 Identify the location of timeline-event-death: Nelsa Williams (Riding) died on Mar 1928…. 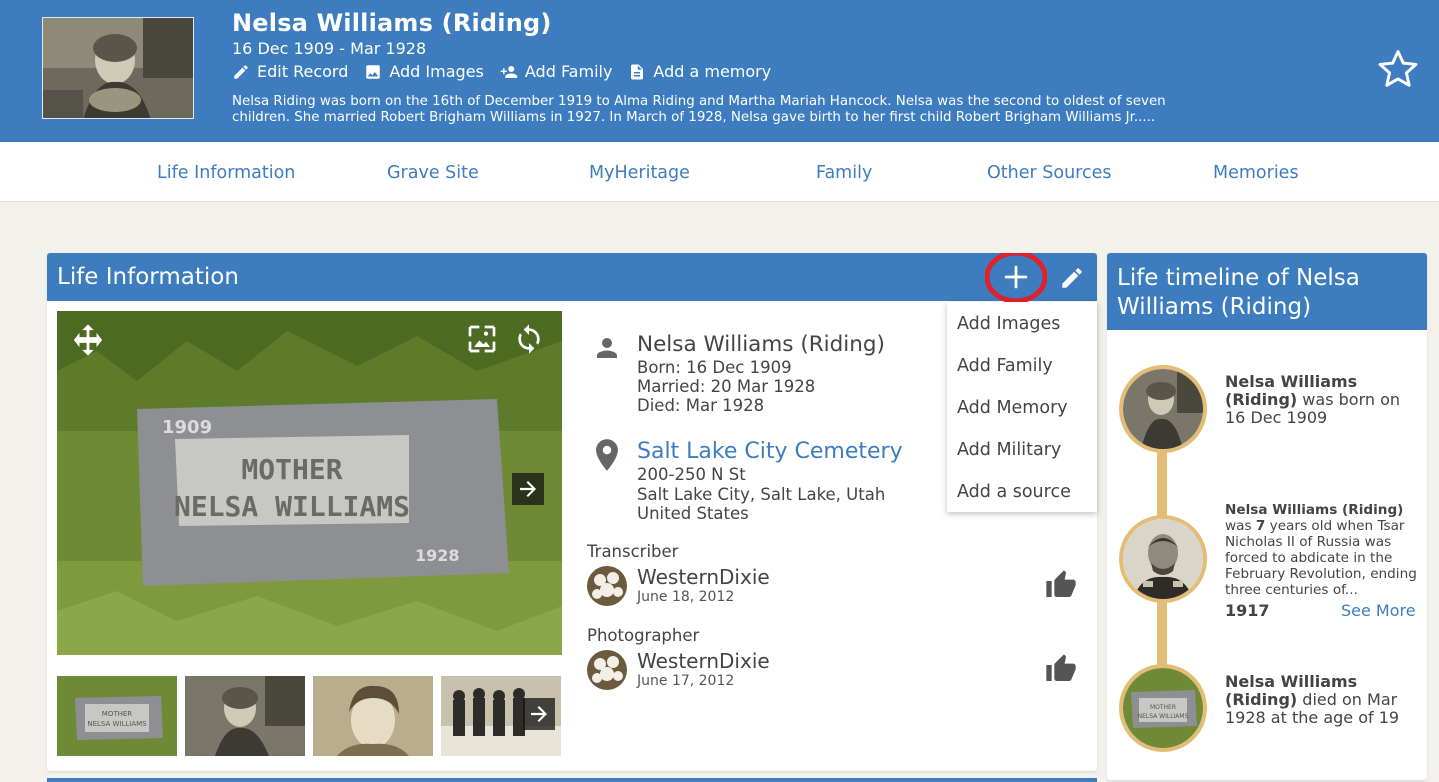
(1323, 700).